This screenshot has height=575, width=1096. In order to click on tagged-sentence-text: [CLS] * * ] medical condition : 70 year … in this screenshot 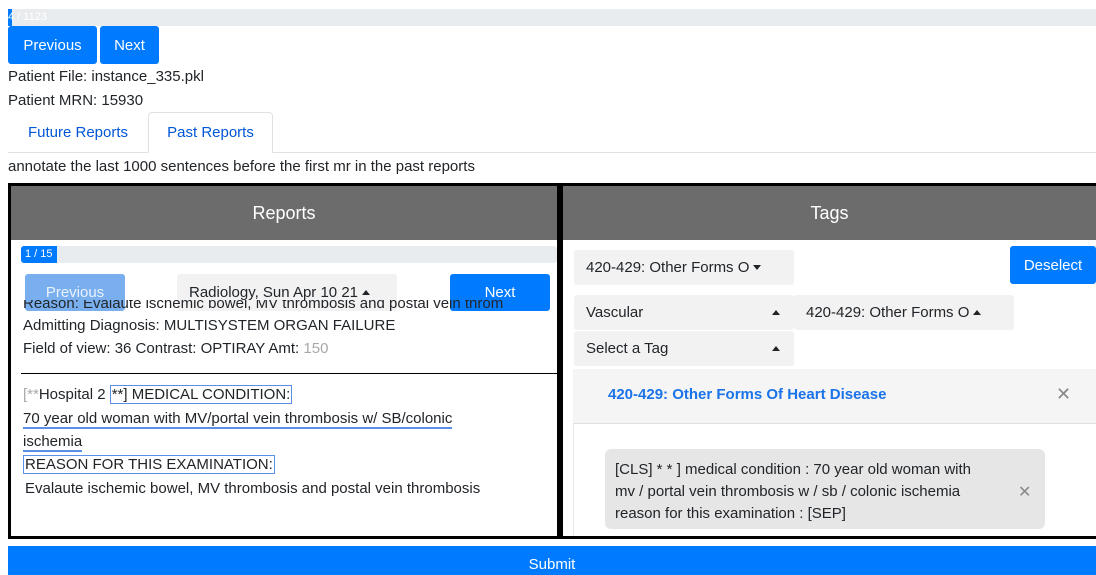, I will do `click(793, 491)`.